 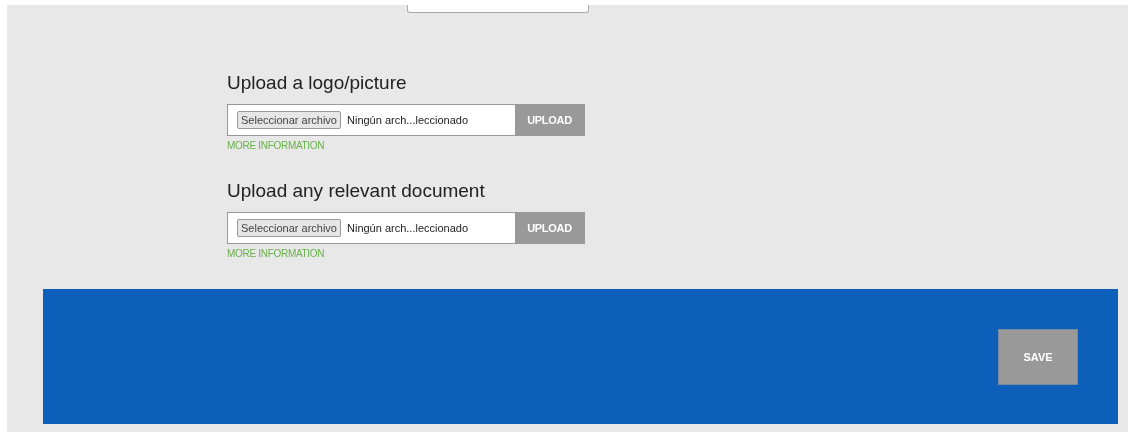 I want to click on section-title: Upload a logo/picture, so click(x=317, y=83).